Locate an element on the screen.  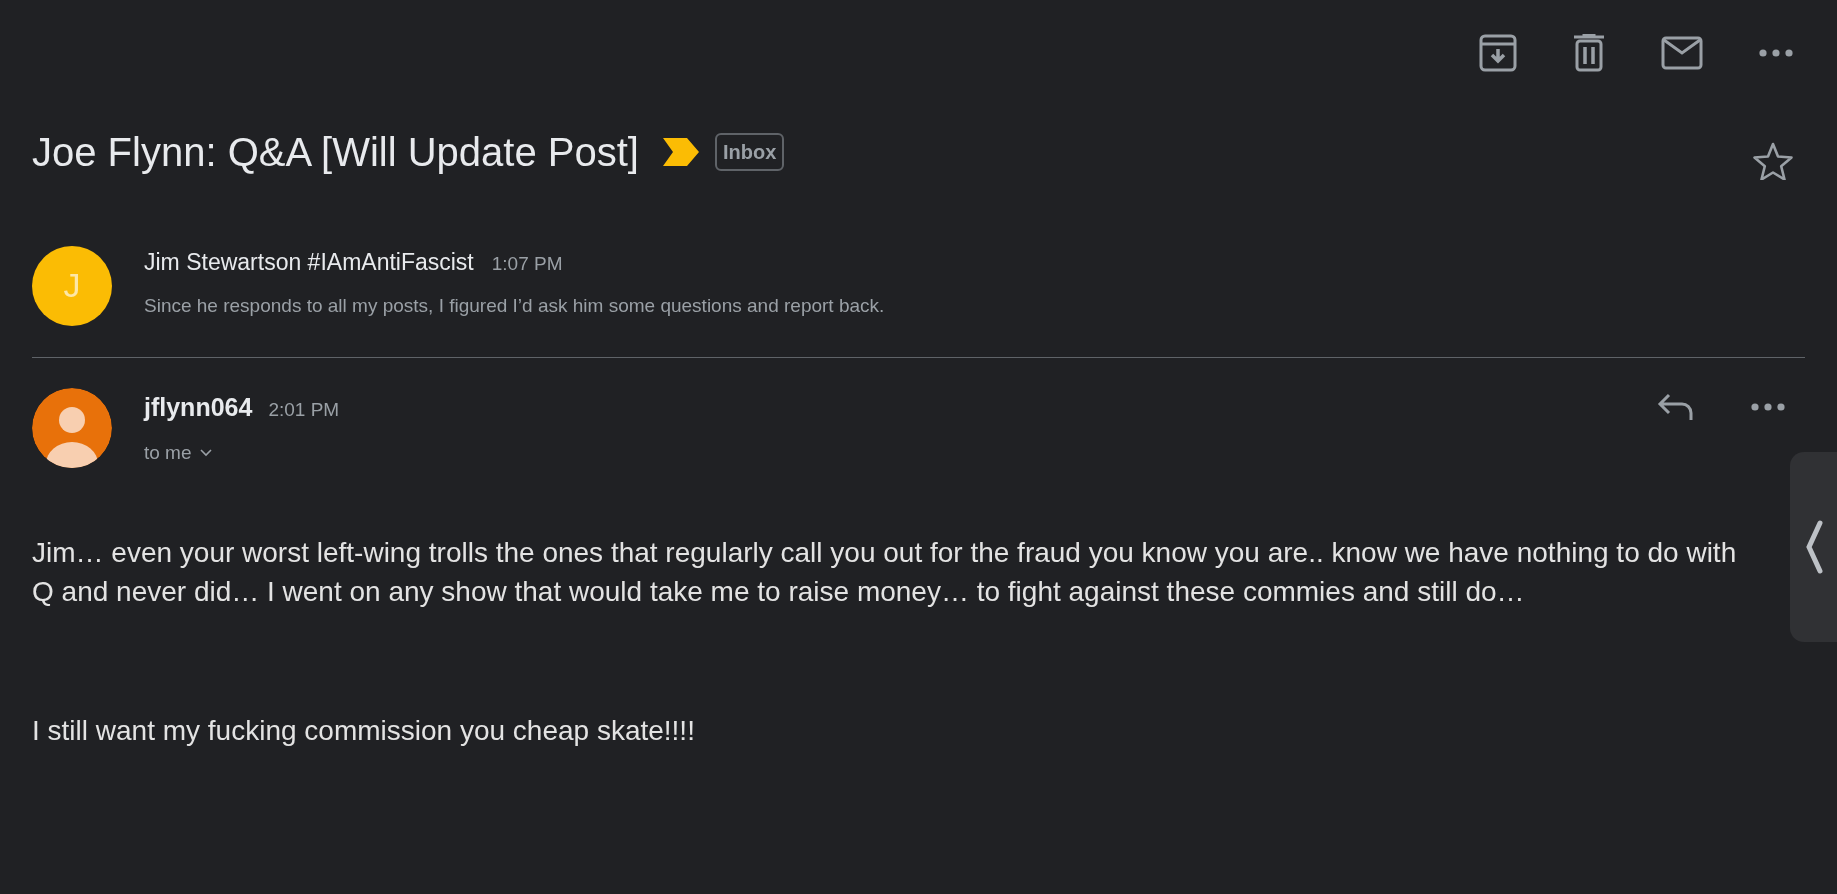
trash-icon is located at coordinates (1589, 53).